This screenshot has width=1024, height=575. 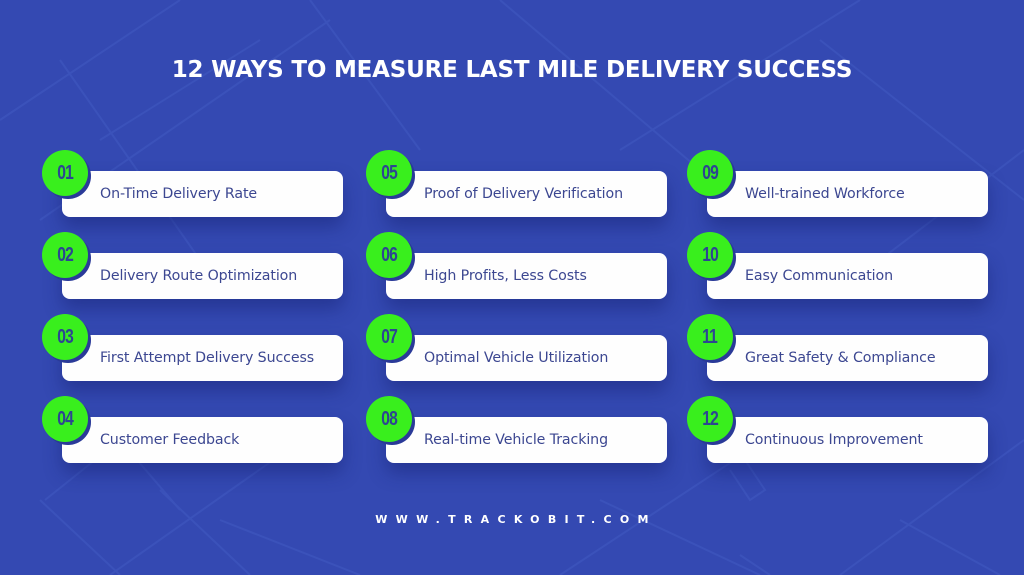 I want to click on metric-item: High Profits, Less Costs 06, so click(x=516, y=268).